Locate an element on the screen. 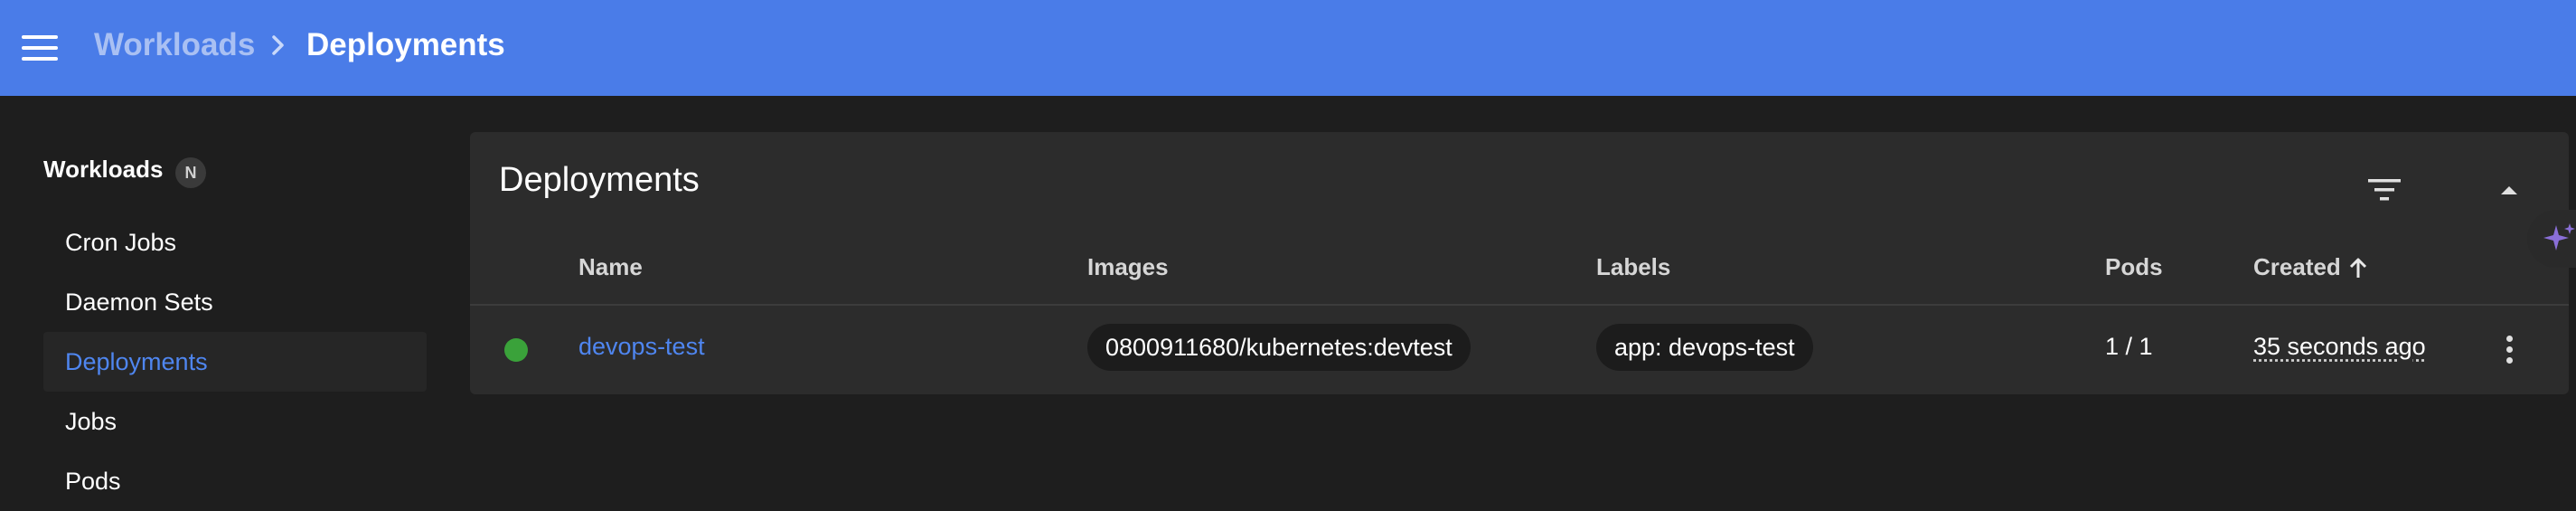 The image size is (2576, 511). sidebar-item-jobs: Jobs is located at coordinates (235, 422).